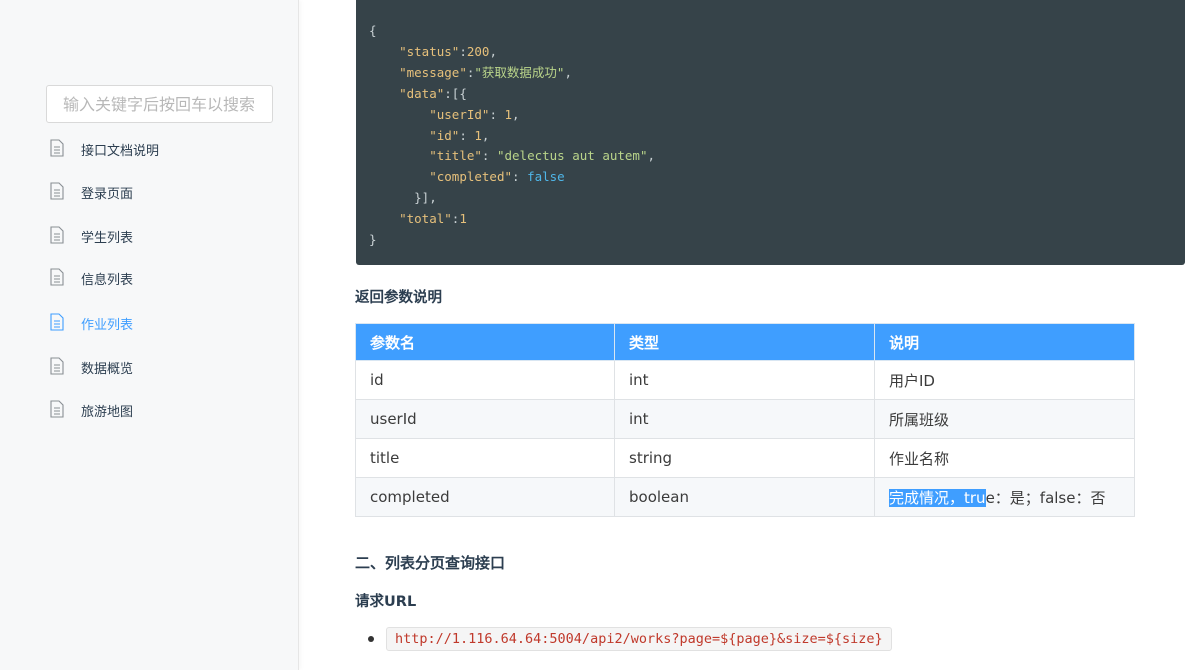  Describe the element at coordinates (1004, 458) in the screenshot. I see `cell-desc: 作业名称` at that location.